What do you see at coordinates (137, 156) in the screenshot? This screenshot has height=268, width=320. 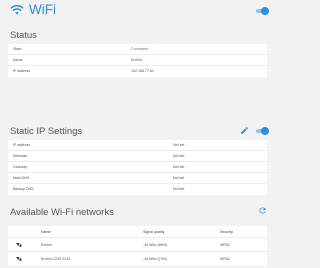 I see `static-ip-row: Netmask Not set` at bounding box center [137, 156].